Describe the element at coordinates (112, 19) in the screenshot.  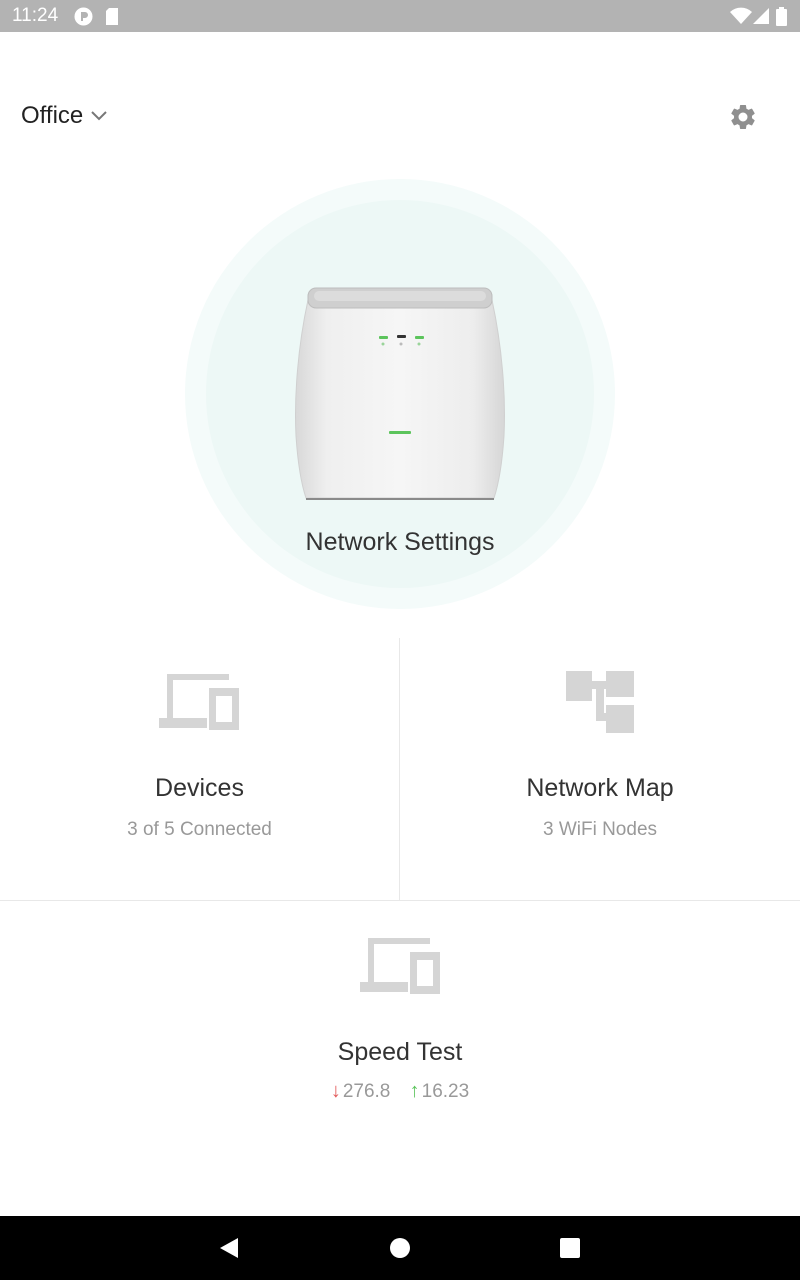
I see `sd-card-icon` at that location.